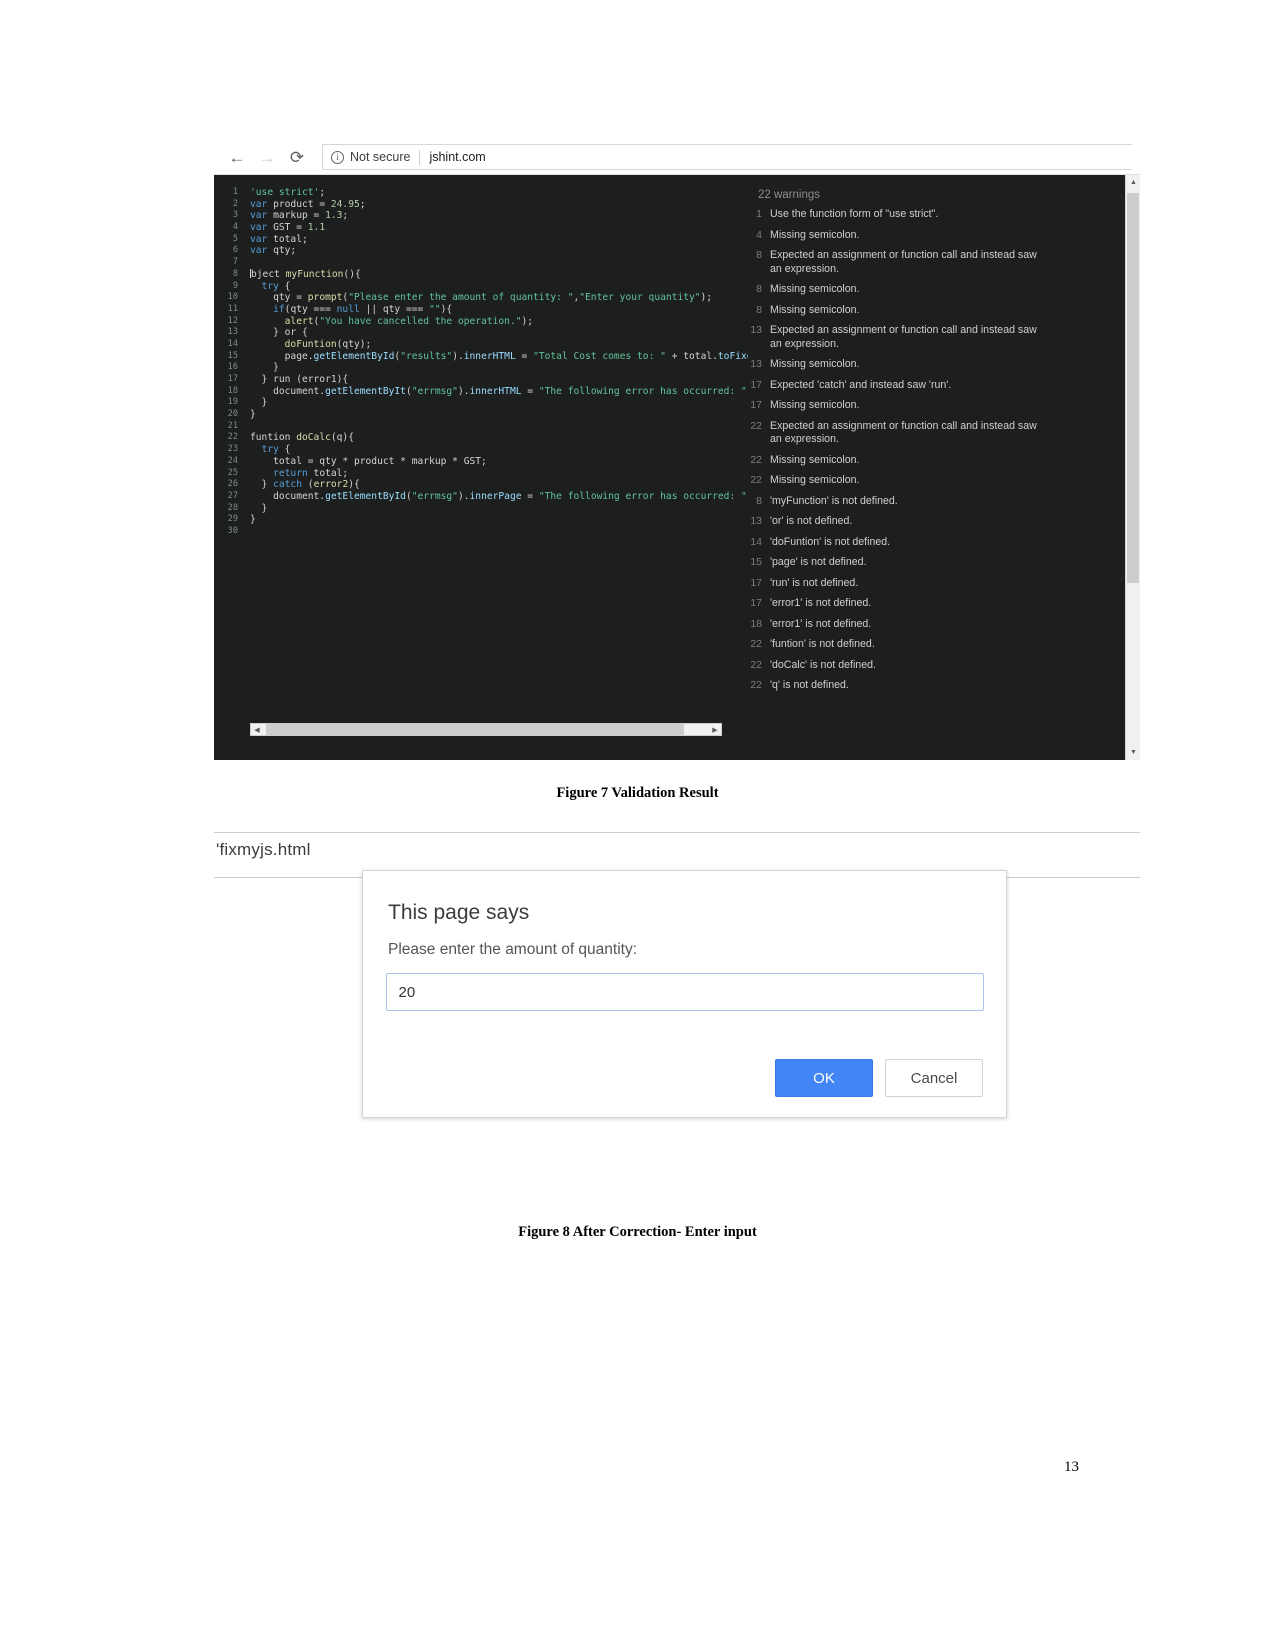 The image size is (1275, 1651). I want to click on code-line: 13 } or {, so click(481, 333).